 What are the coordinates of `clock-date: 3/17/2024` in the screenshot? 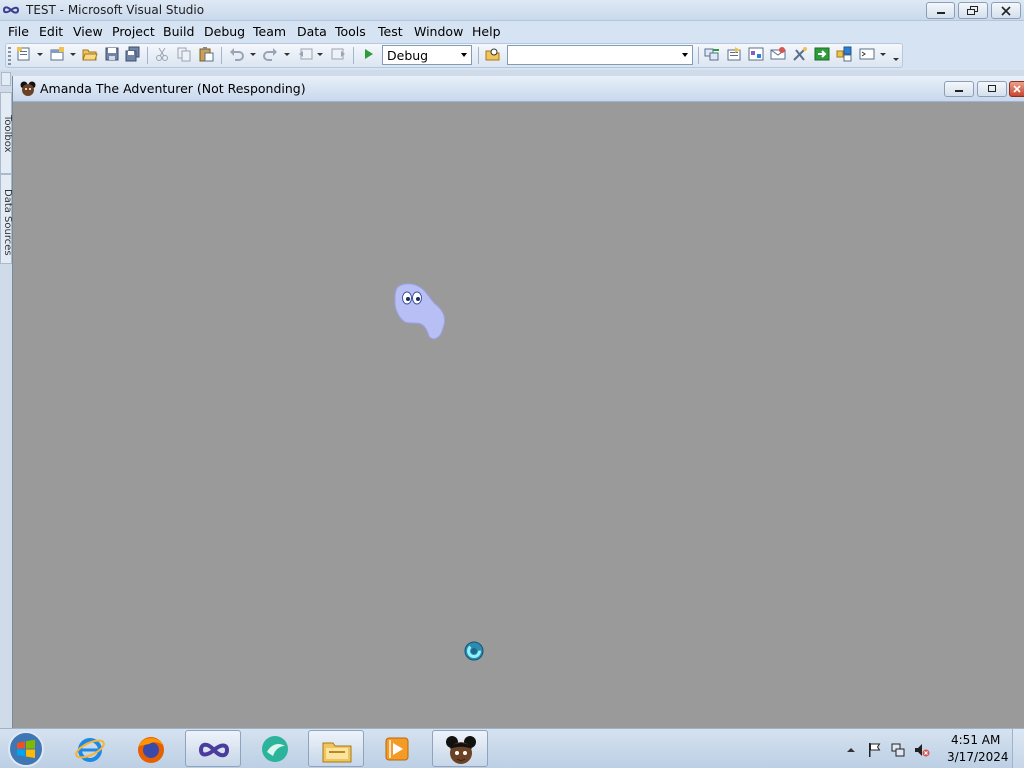 It's located at (978, 757).